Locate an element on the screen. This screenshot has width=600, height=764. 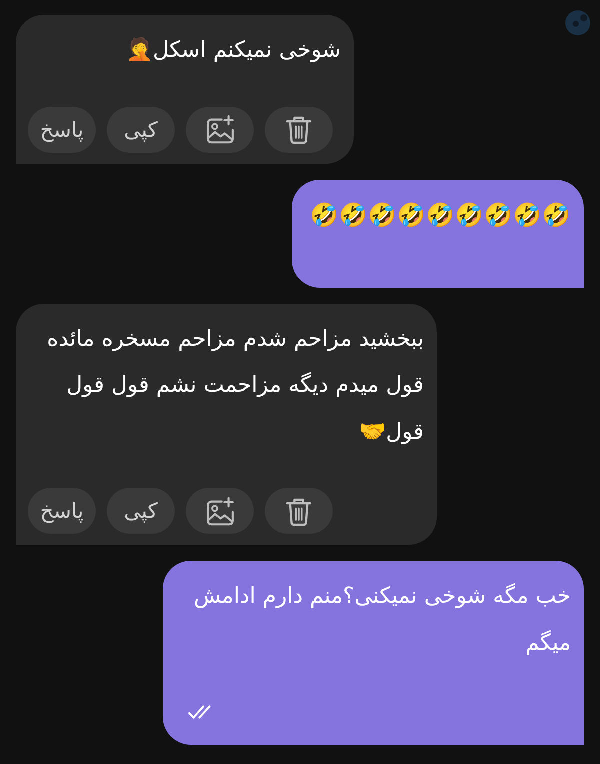
disc-icon is located at coordinates (578, 23).